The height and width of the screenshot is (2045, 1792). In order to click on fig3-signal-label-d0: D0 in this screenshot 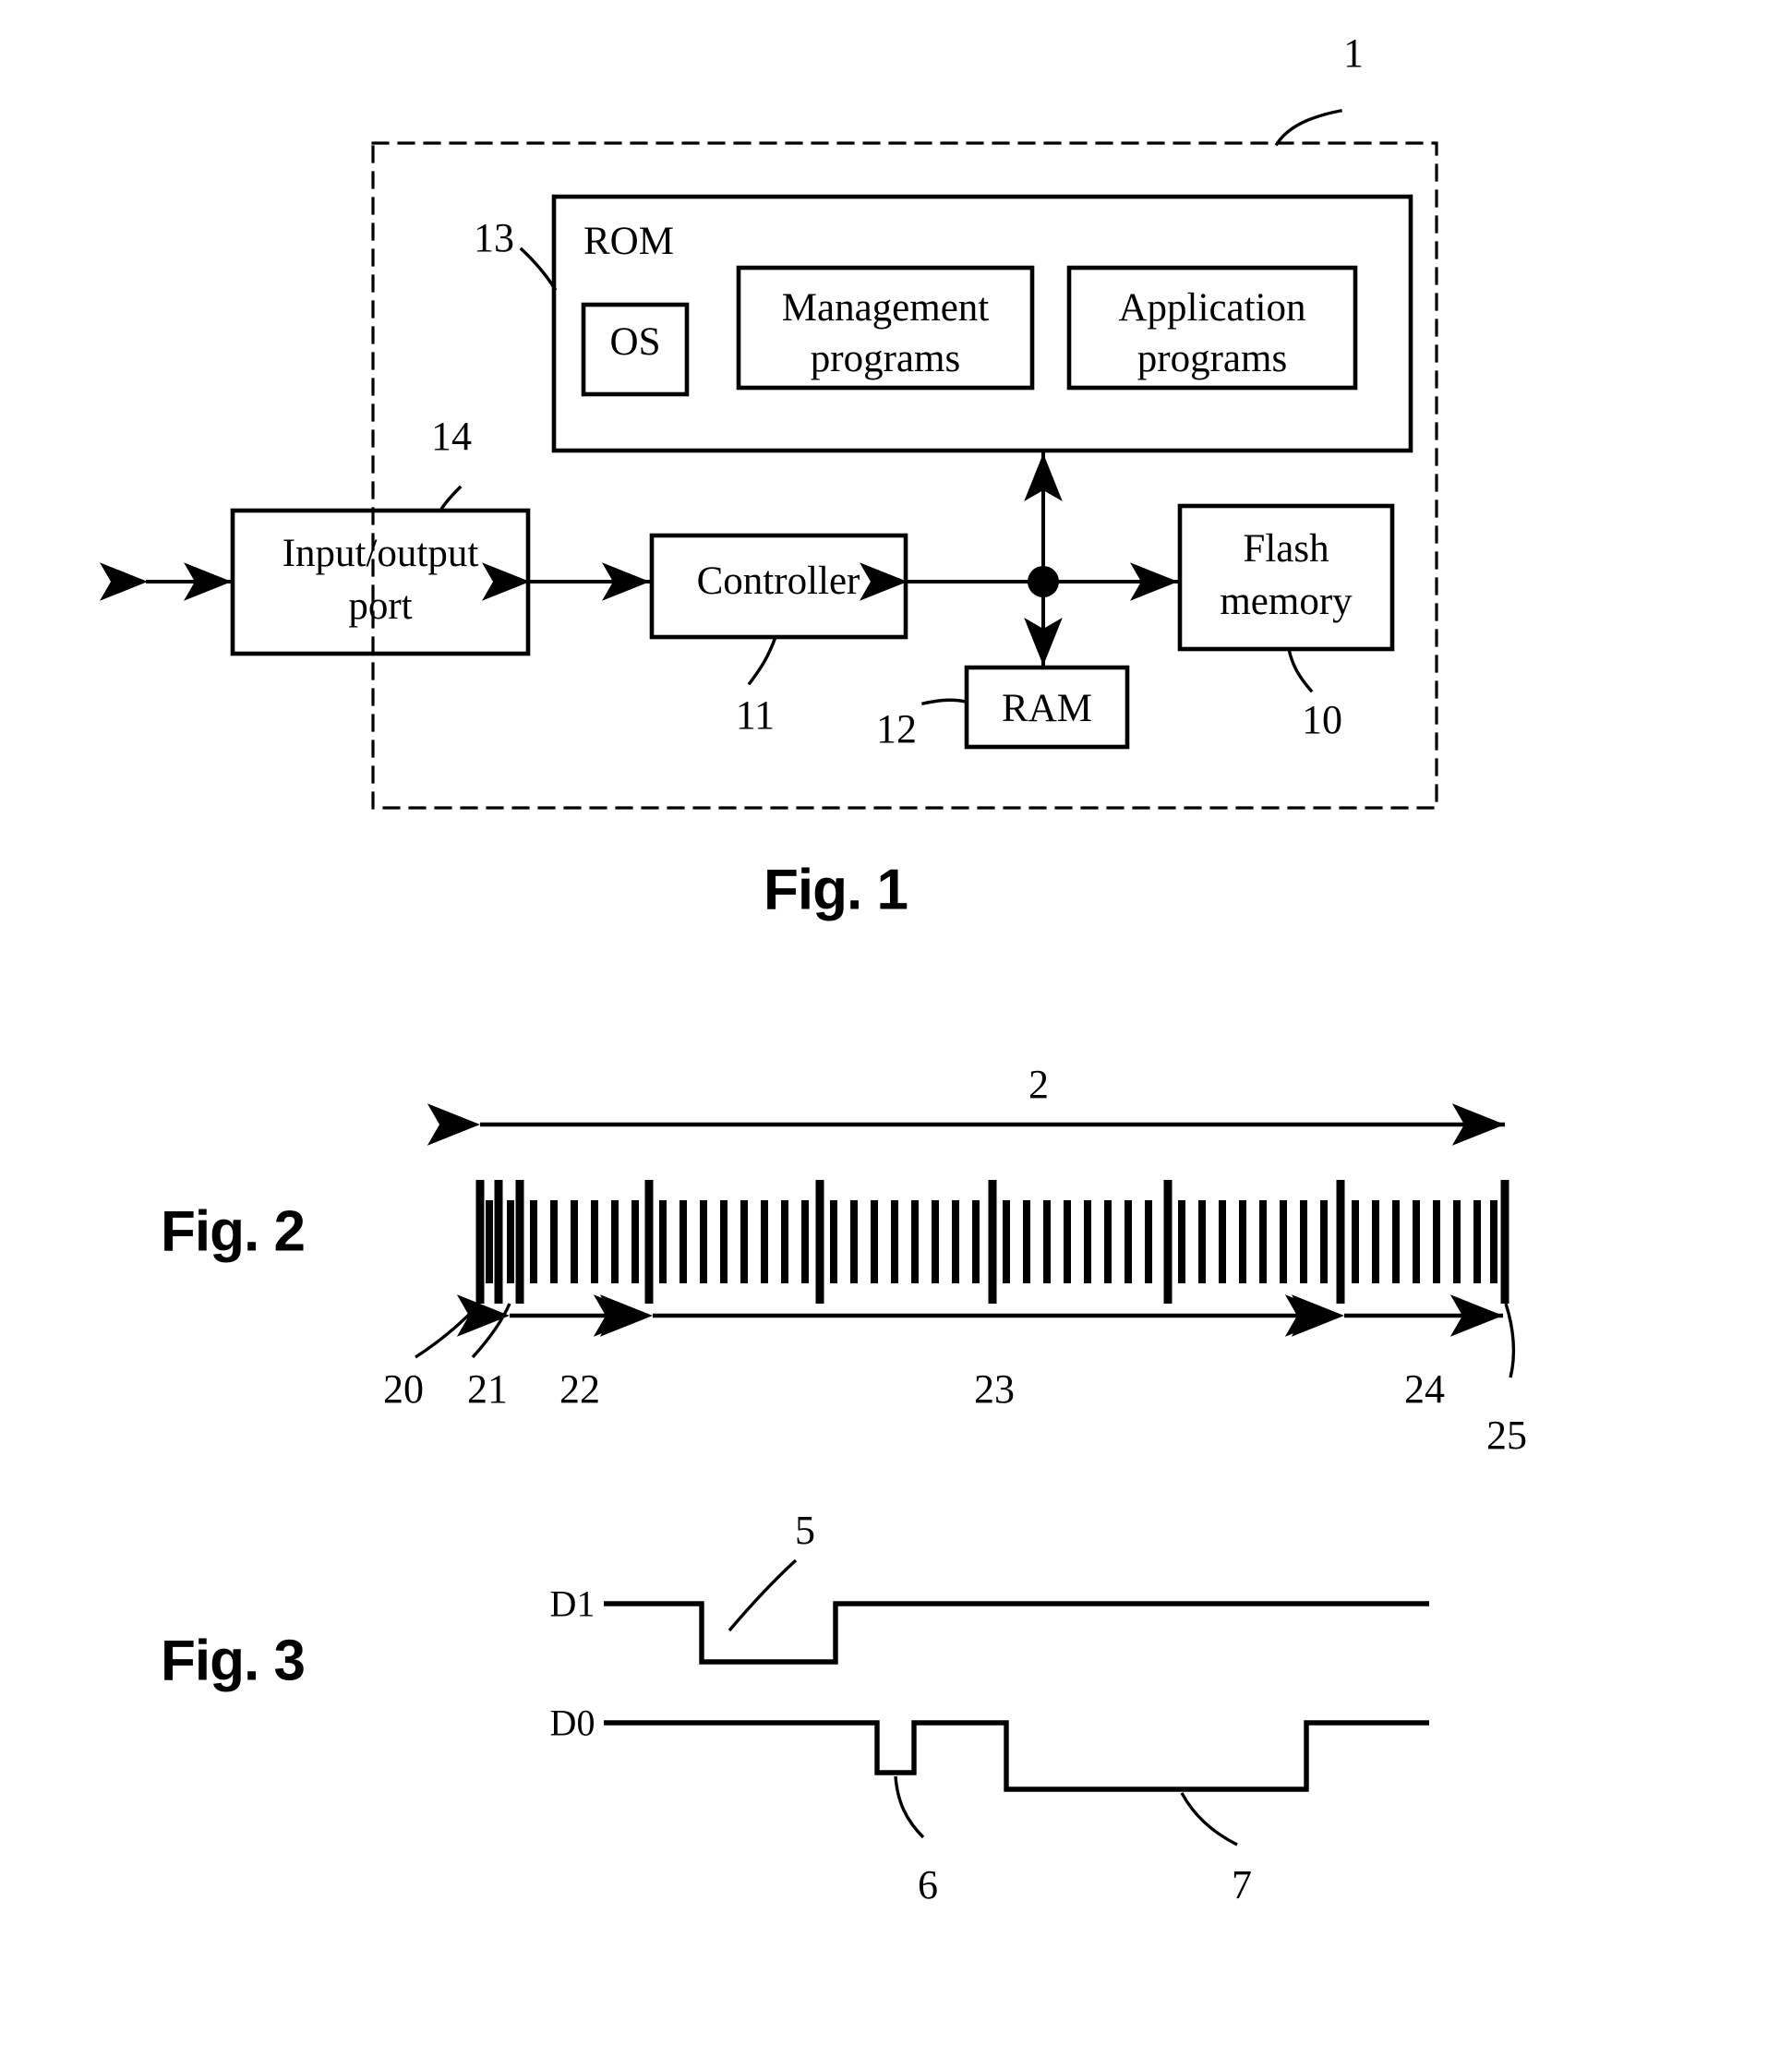, I will do `click(572, 1723)`.